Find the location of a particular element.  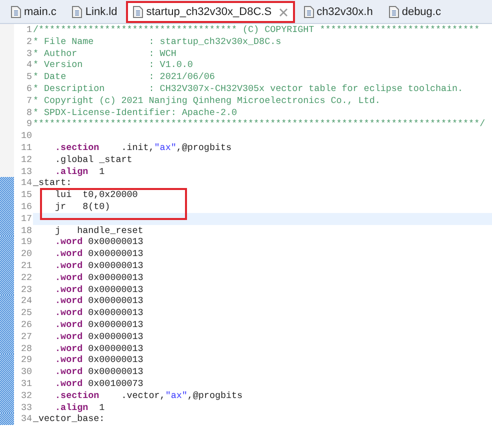

line-number: 21 is located at coordinates (26, 265).